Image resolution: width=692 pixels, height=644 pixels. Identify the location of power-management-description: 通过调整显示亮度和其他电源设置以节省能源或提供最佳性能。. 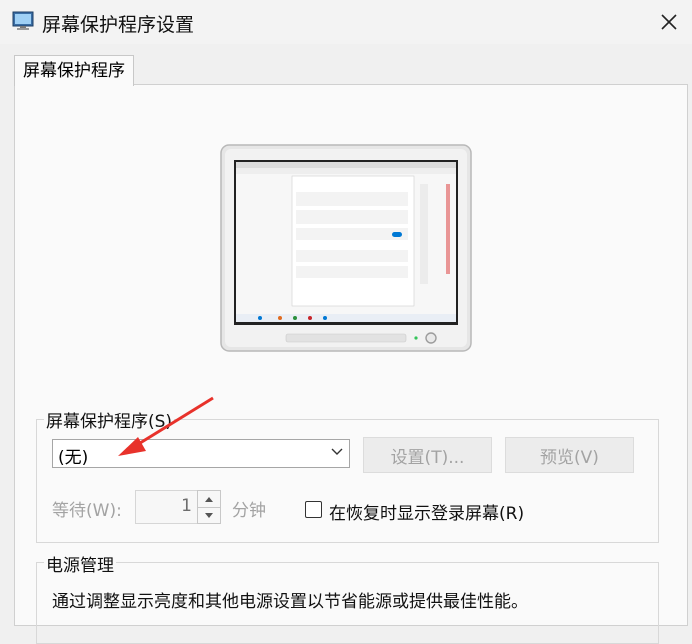
(290, 602).